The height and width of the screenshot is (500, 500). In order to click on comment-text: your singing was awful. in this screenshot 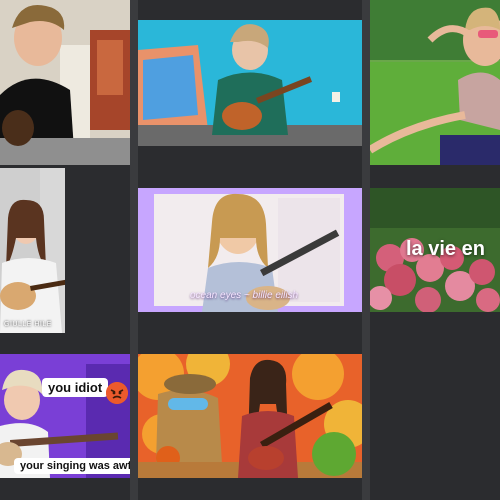, I will do `click(75, 466)`.